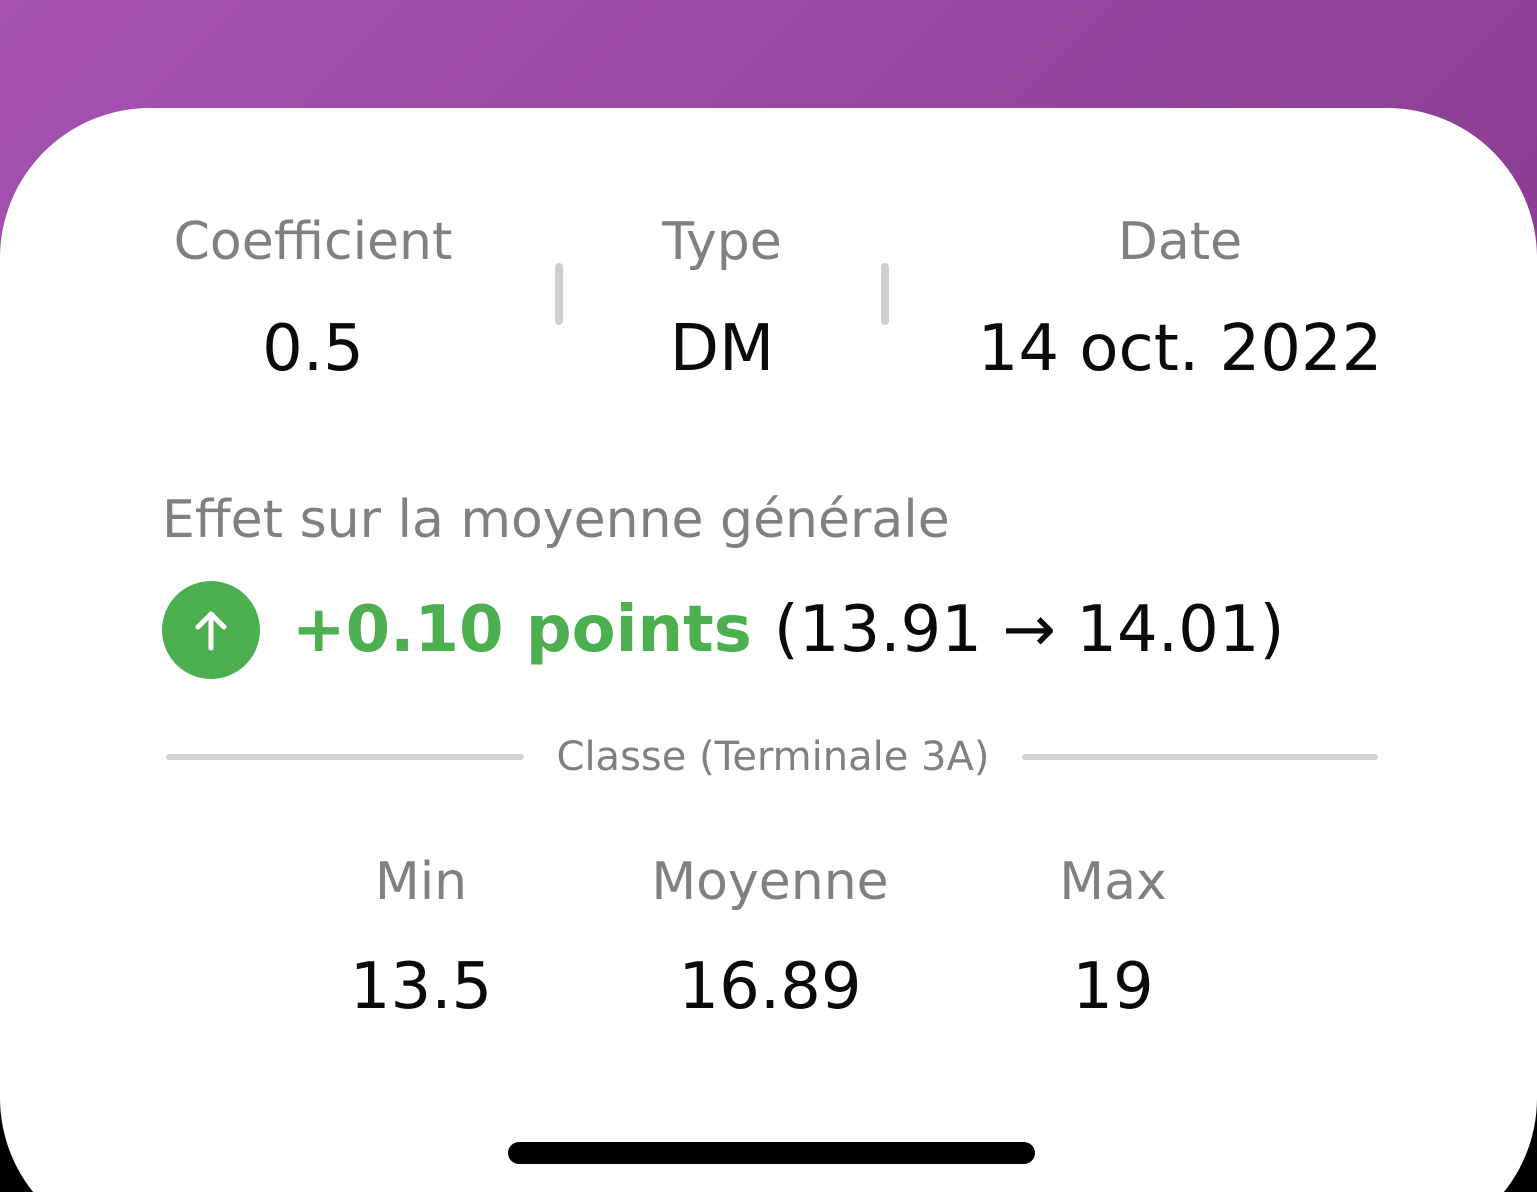 This screenshot has width=1537, height=1192. What do you see at coordinates (313, 242) in the screenshot?
I see `coefficient-label: Coefficient` at bounding box center [313, 242].